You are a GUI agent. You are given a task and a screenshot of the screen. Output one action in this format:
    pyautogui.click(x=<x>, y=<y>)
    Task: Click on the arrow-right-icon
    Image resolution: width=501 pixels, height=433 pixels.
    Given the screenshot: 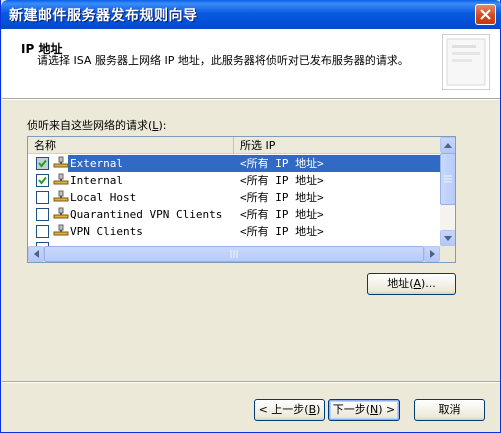 What is the action you would take?
    pyautogui.click(x=432, y=254)
    